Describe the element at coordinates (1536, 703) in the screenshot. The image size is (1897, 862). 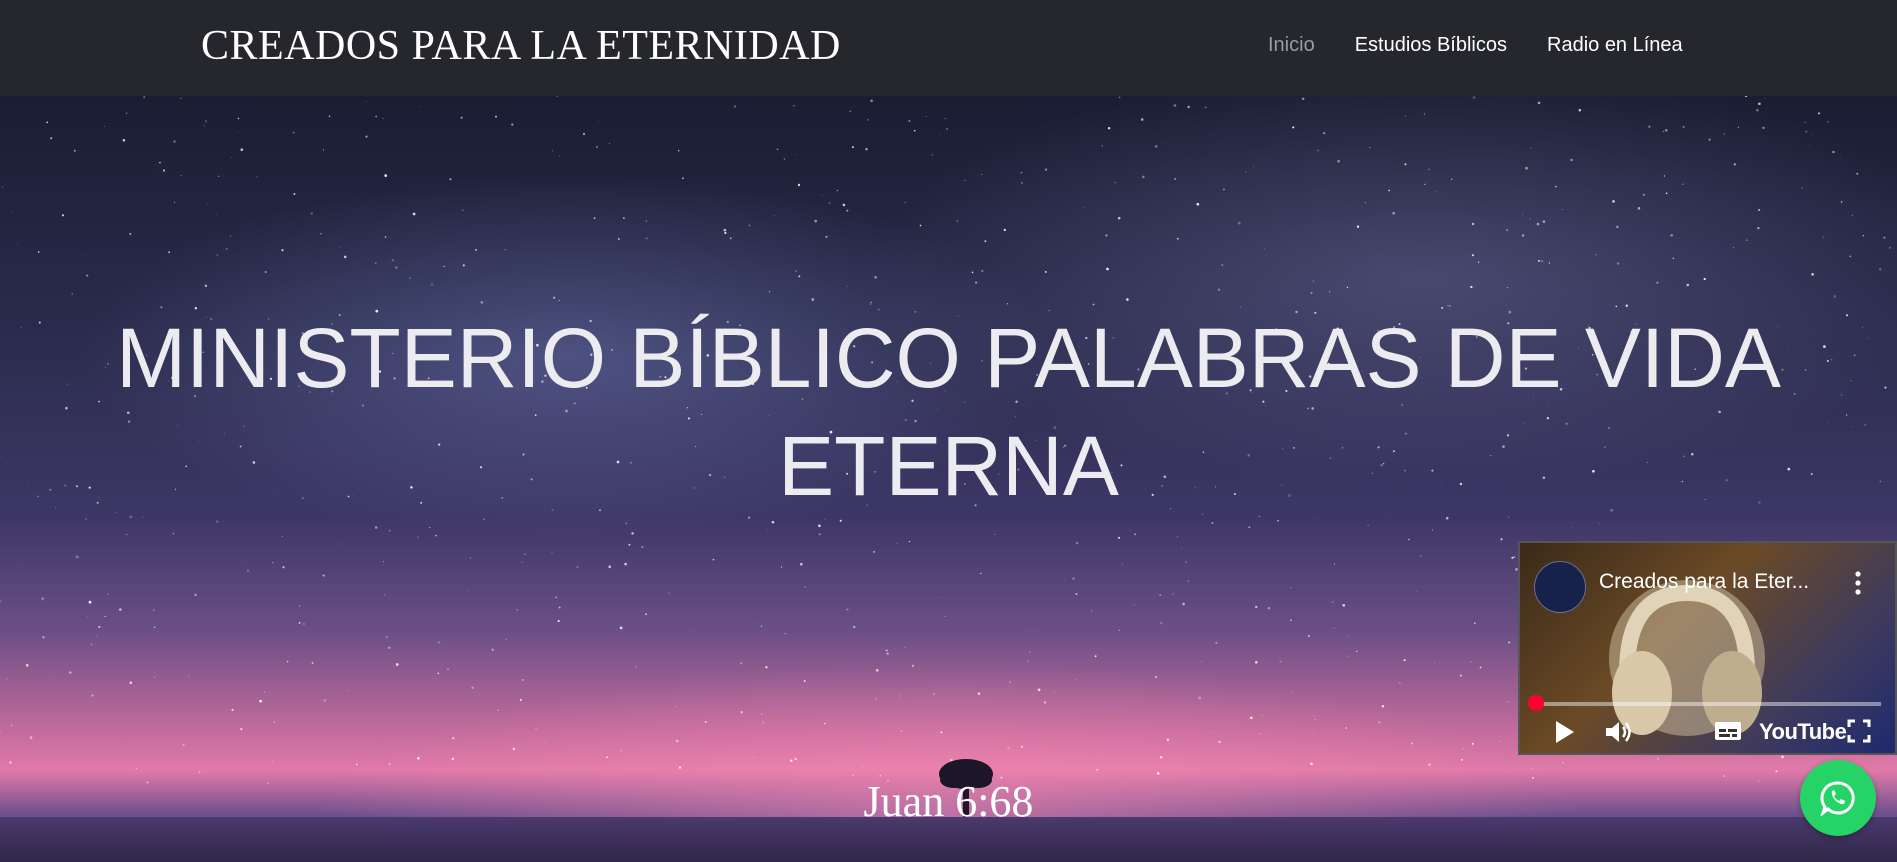
I see `progress-scrubber` at that location.